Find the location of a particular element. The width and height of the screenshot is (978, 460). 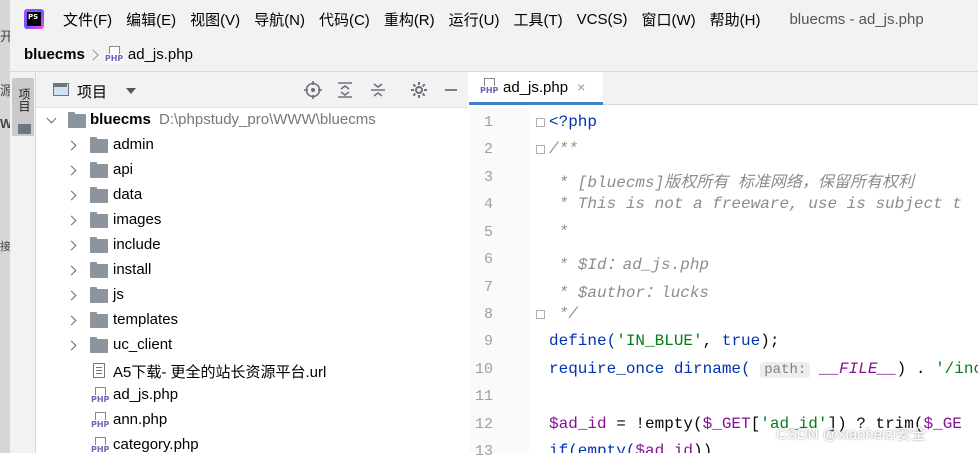

line-number: 10 is located at coordinates (483, 369).